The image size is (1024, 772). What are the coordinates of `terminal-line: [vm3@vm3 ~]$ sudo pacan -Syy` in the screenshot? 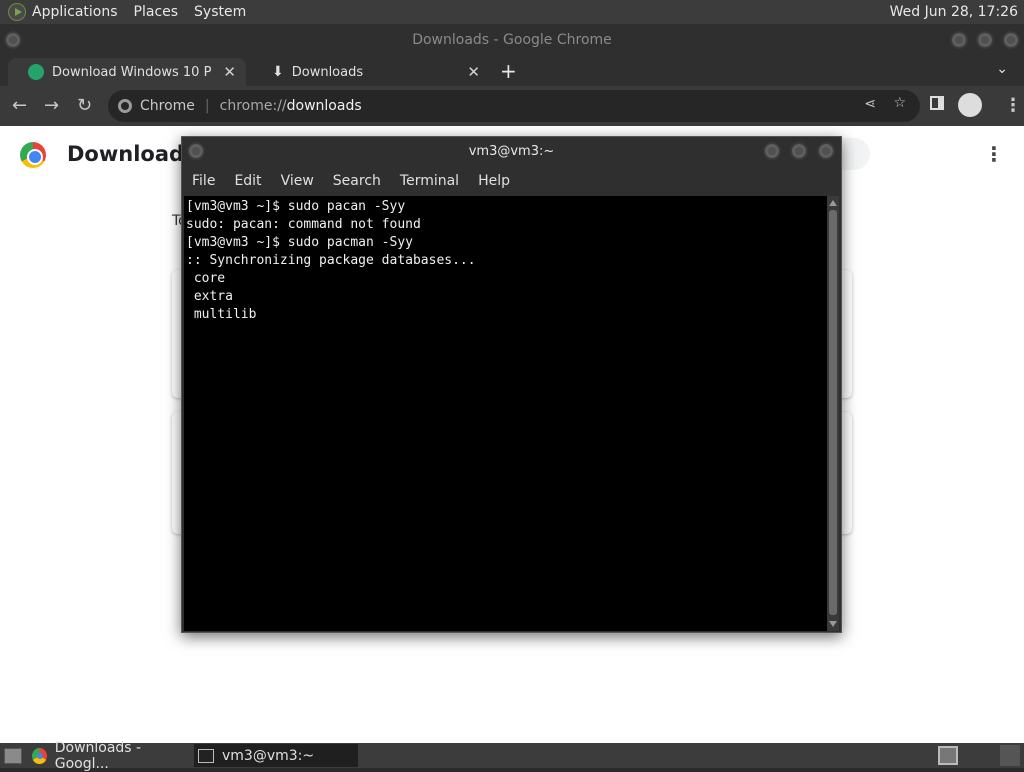 It's located at (296, 206).